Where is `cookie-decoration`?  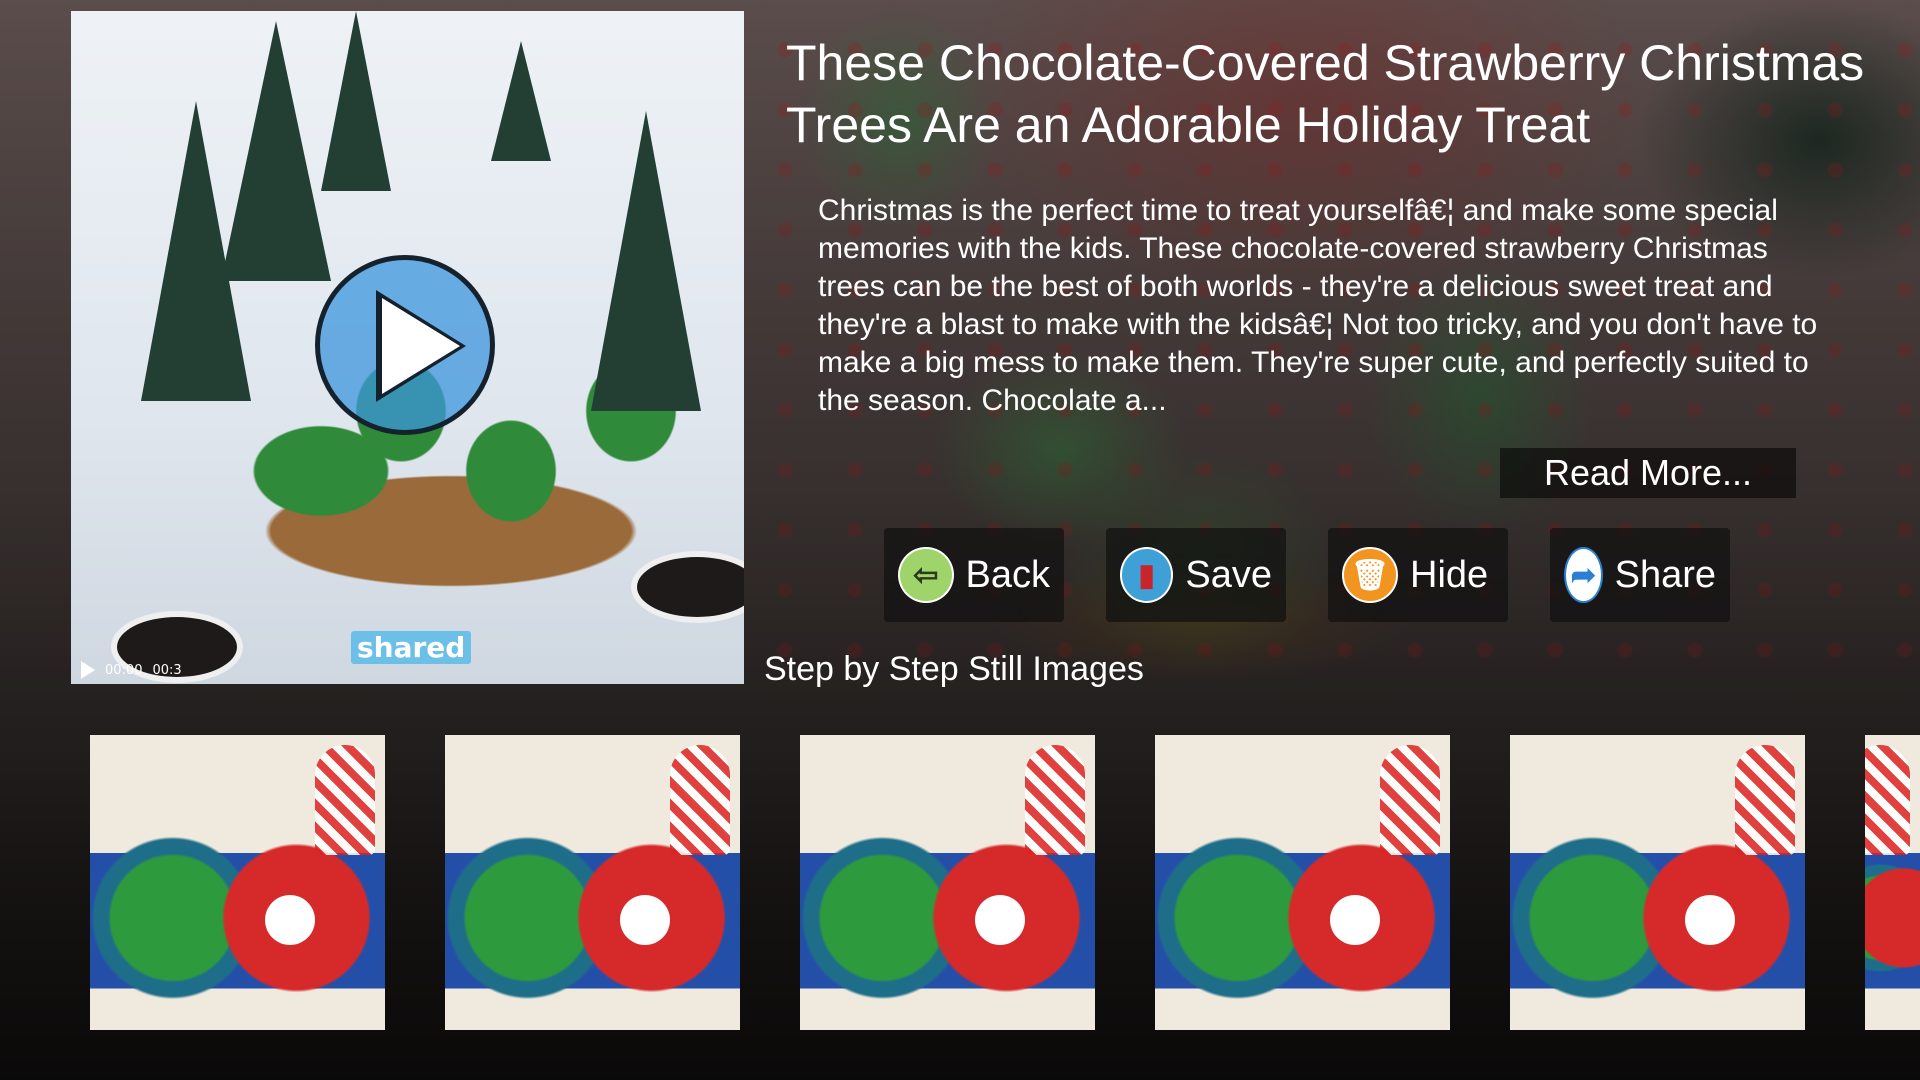
cookie-decoration is located at coordinates (687, 587).